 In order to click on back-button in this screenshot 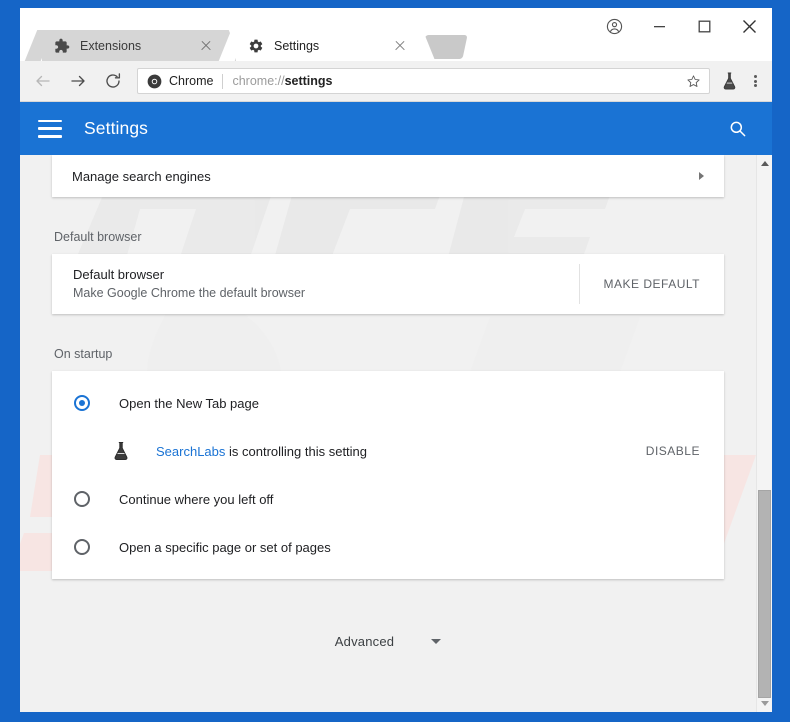, I will do `click(43, 81)`.